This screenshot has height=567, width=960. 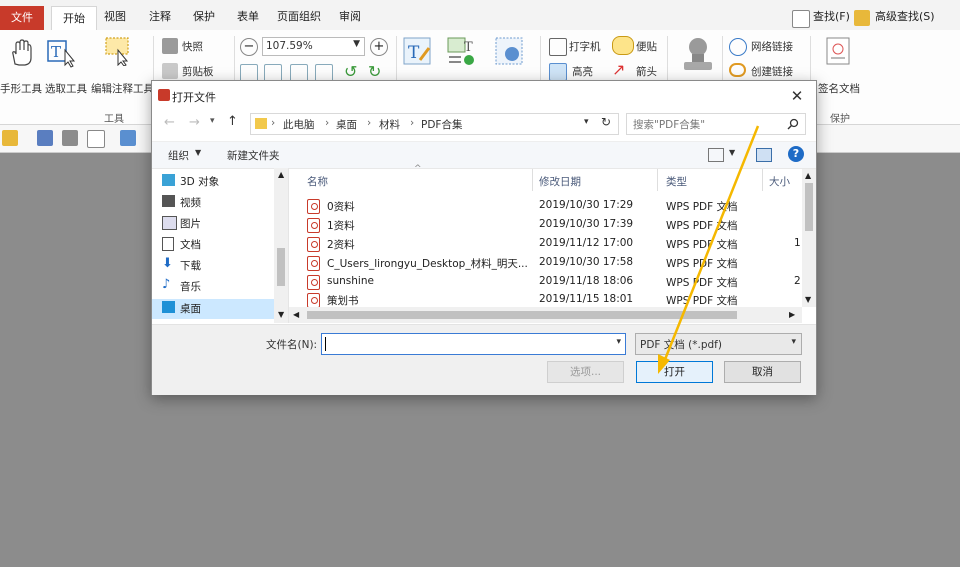 I want to click on recent-chevron-icon: ▾, so click(x=212, y=121).